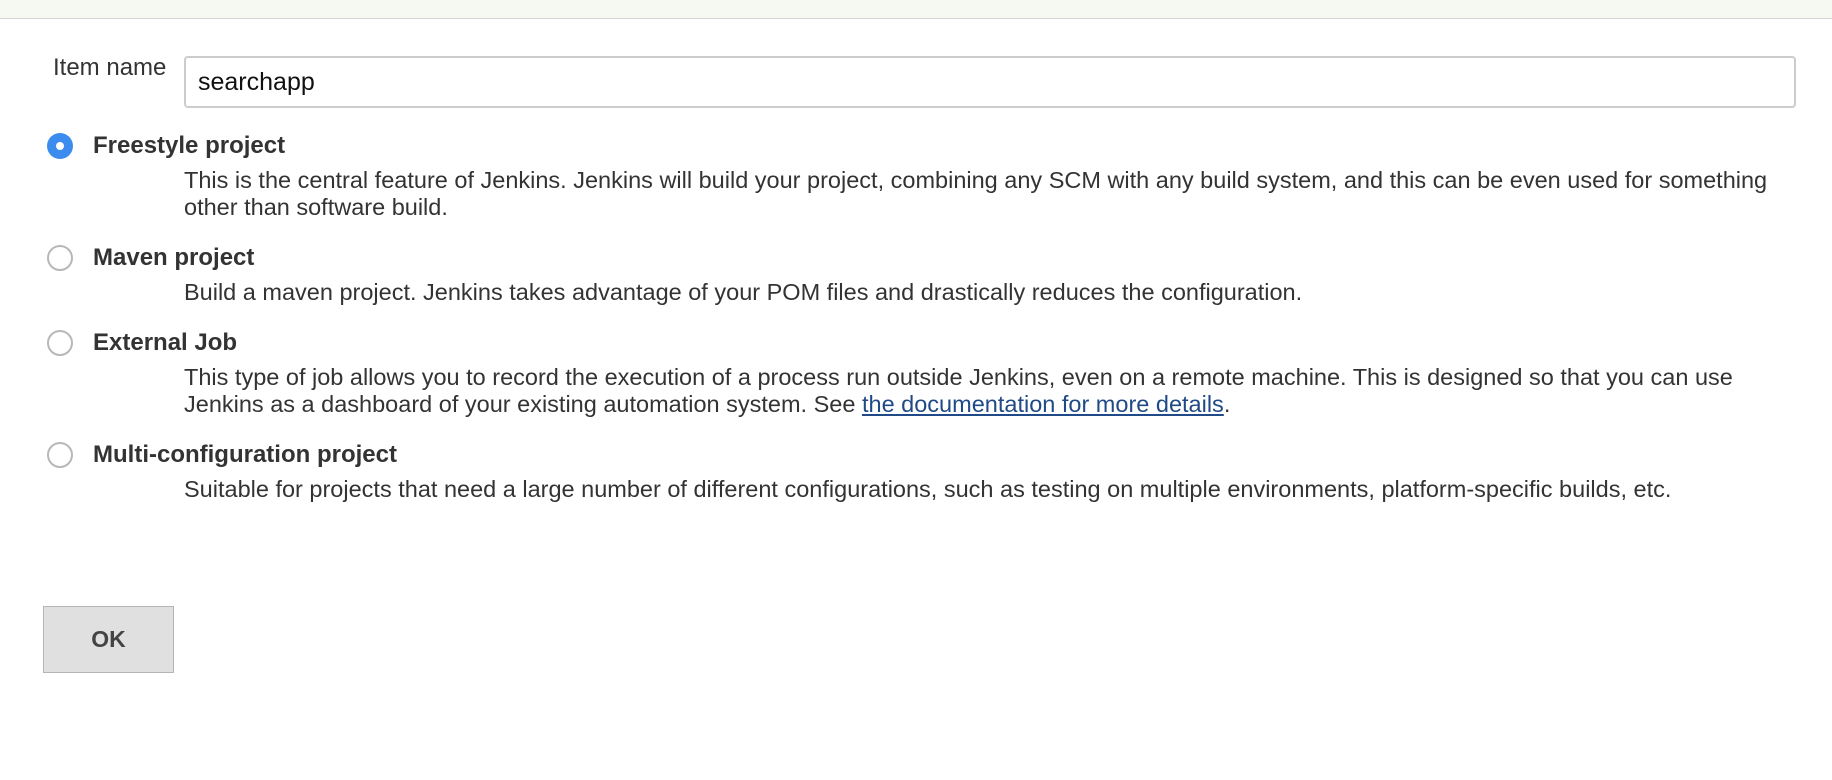 The image size is (1832, 780). I want to click on documentation-link: the documentation for more details, so click(1043, 404).